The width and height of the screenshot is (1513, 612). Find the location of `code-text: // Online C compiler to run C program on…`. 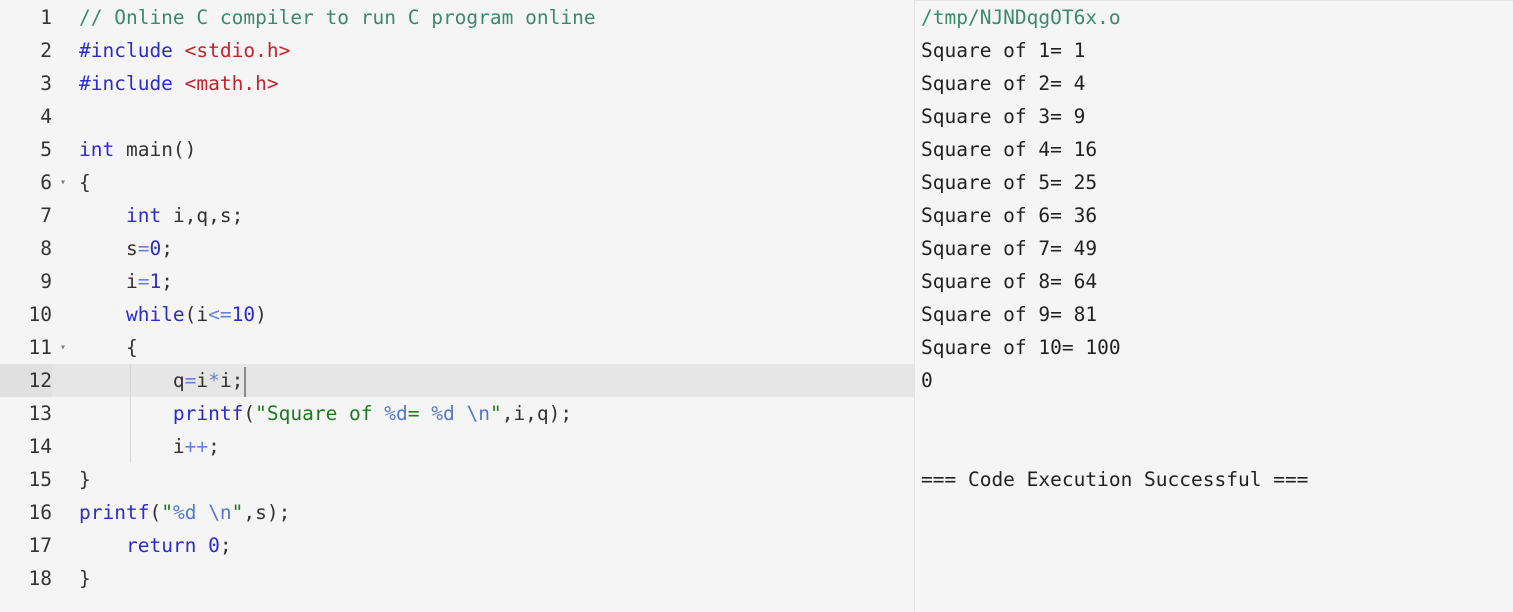

code-text: // Online C compiler to run C program on… is located at coordinates (496, 17).